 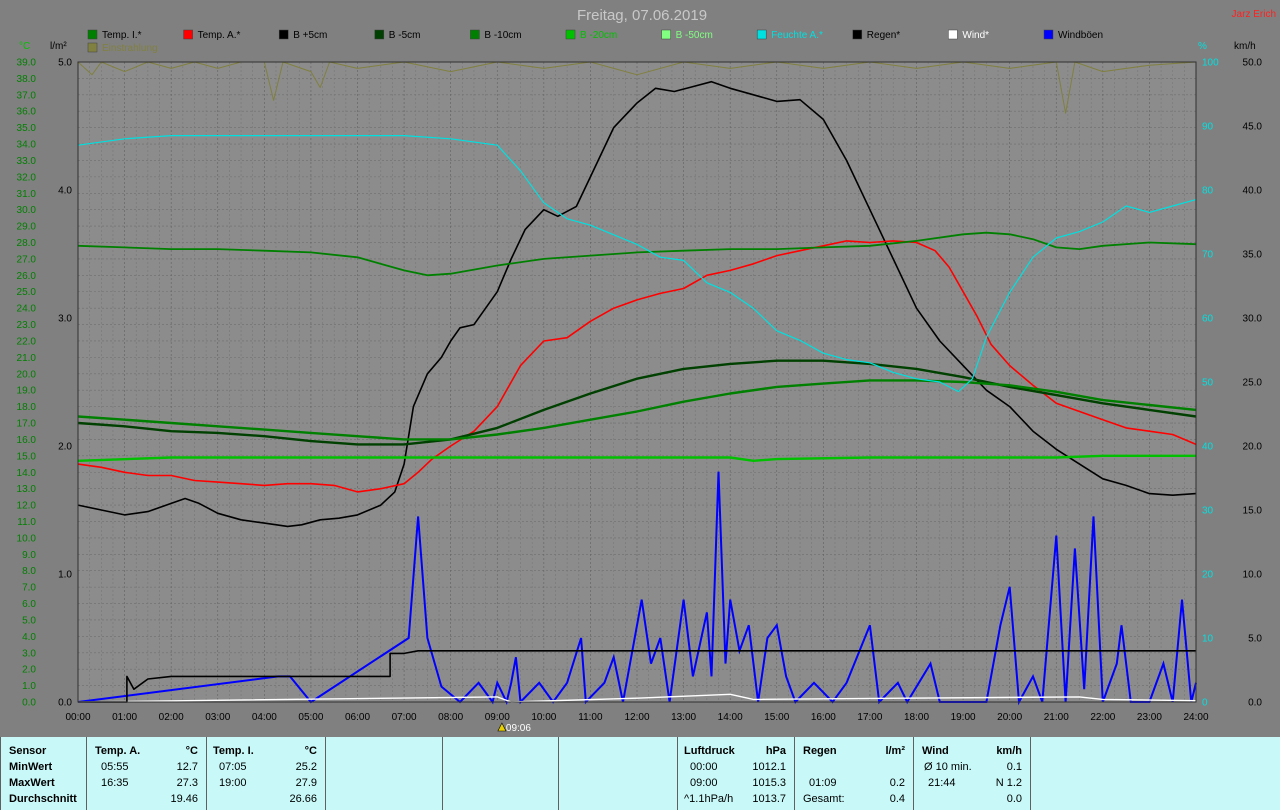 What do you see at coordinates (357, 717) in the screenshot?
I see `time-tick-label: 06:00` at bounding box center [357, 717].